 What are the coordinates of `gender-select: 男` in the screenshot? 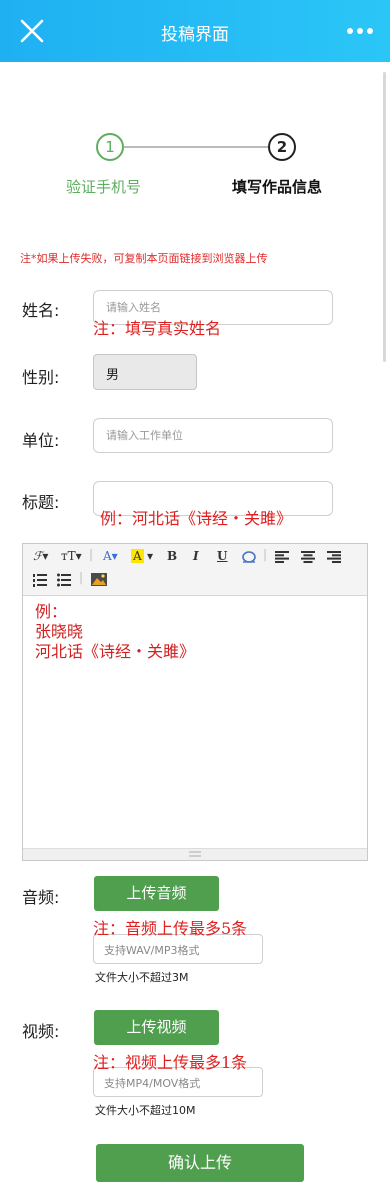 It's located at (145, 372).